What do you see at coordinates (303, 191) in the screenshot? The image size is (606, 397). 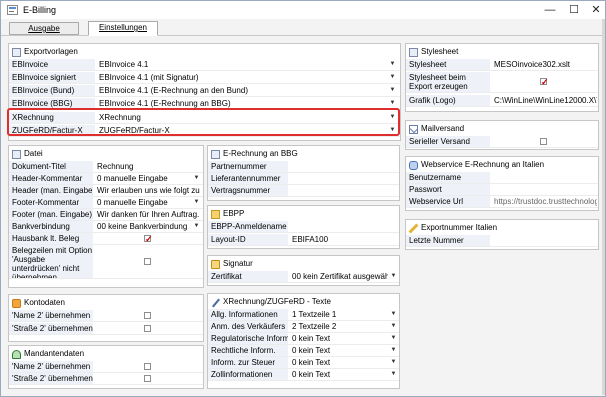 I see `bbg-row-vertragsnummer: Vertragsnummer` at bounding box center [303, 191].